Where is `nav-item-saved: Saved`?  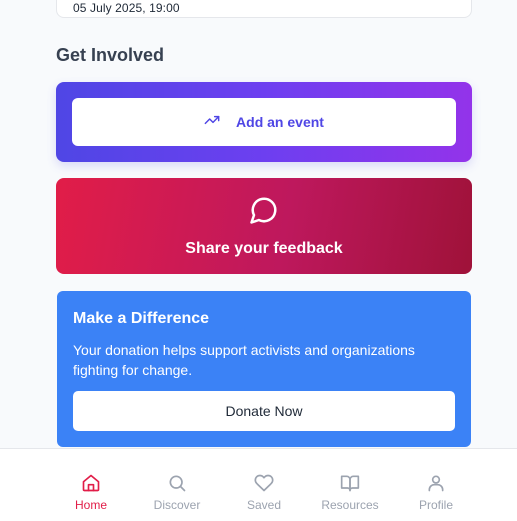 nav-item-saved: Saved is located at coordinates (264, 492).